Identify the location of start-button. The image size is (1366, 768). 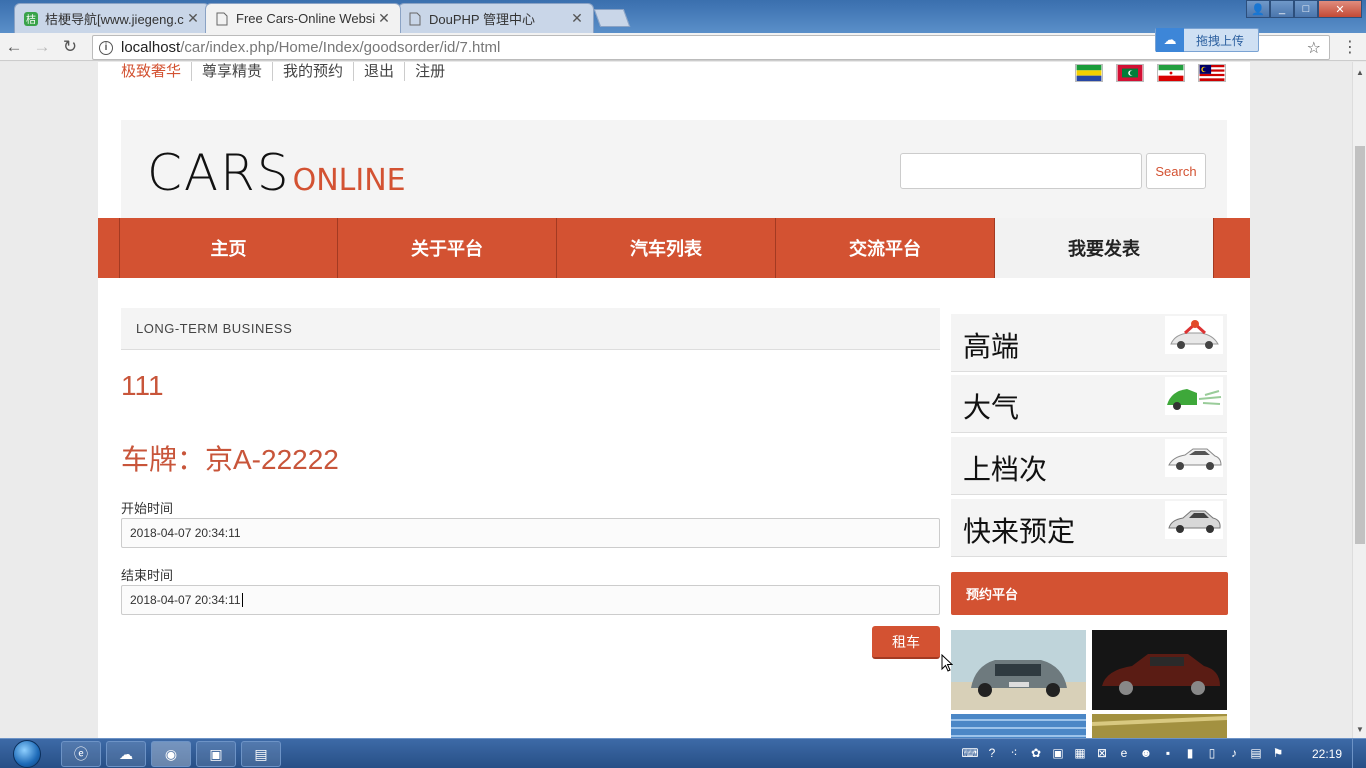
(27, 753).